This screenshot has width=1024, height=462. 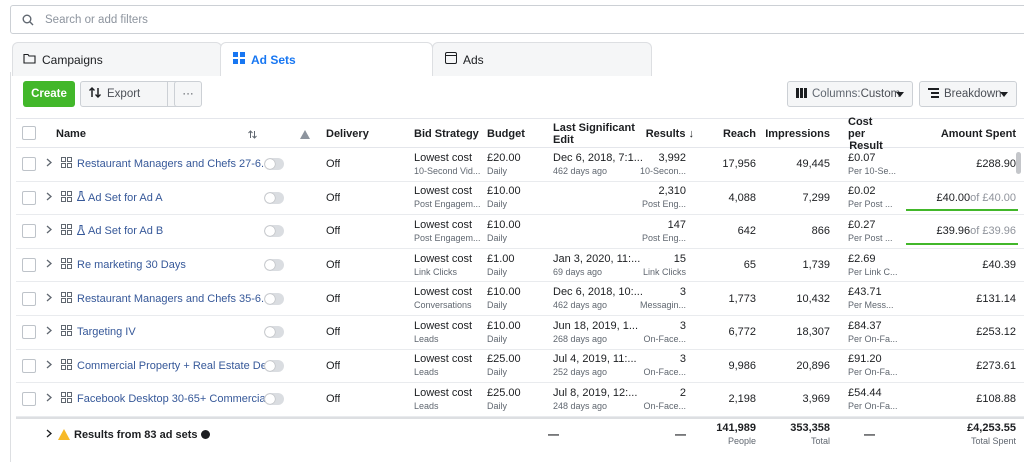 I want to click on column-header-impressions: Impressions, so click(x=796, y=134).